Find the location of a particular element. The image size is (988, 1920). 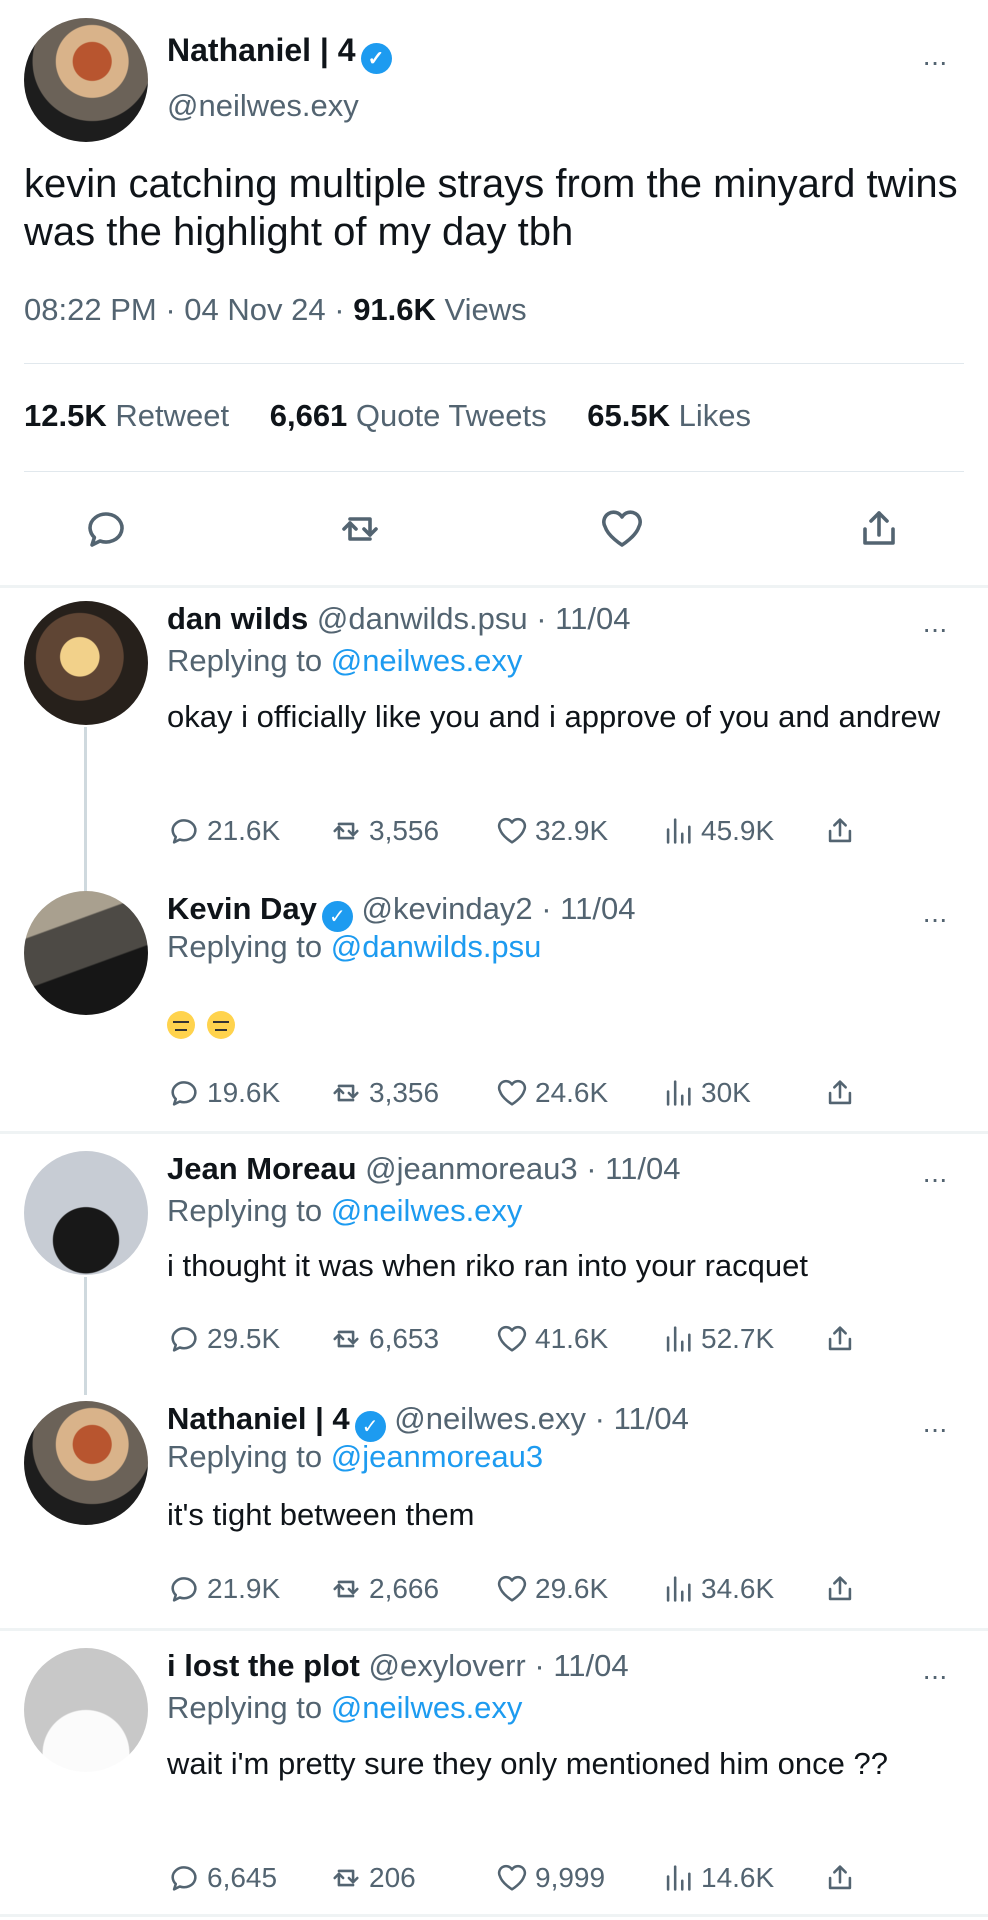

reply-author-handle: @danwilds.psu is located at coordinates (422, 618).